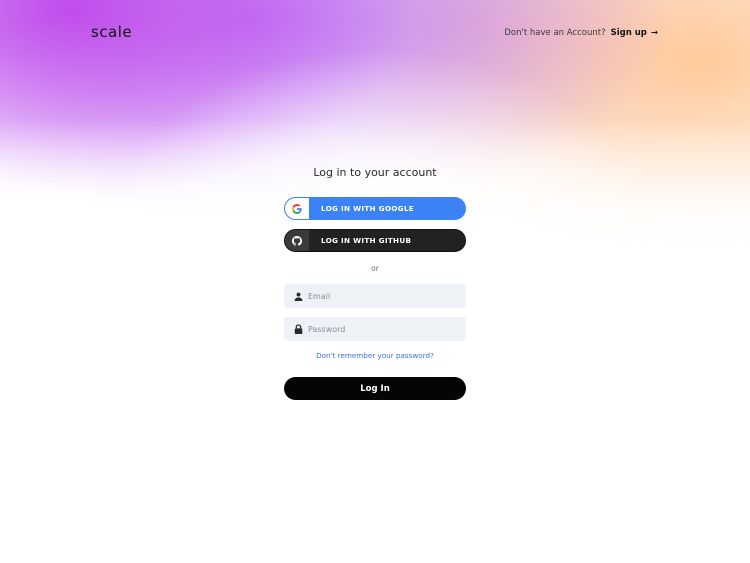 This screenshot has width=750, height=563. I want to click on signup-prompt-text: Don't have an Account?, so click(555, 33).